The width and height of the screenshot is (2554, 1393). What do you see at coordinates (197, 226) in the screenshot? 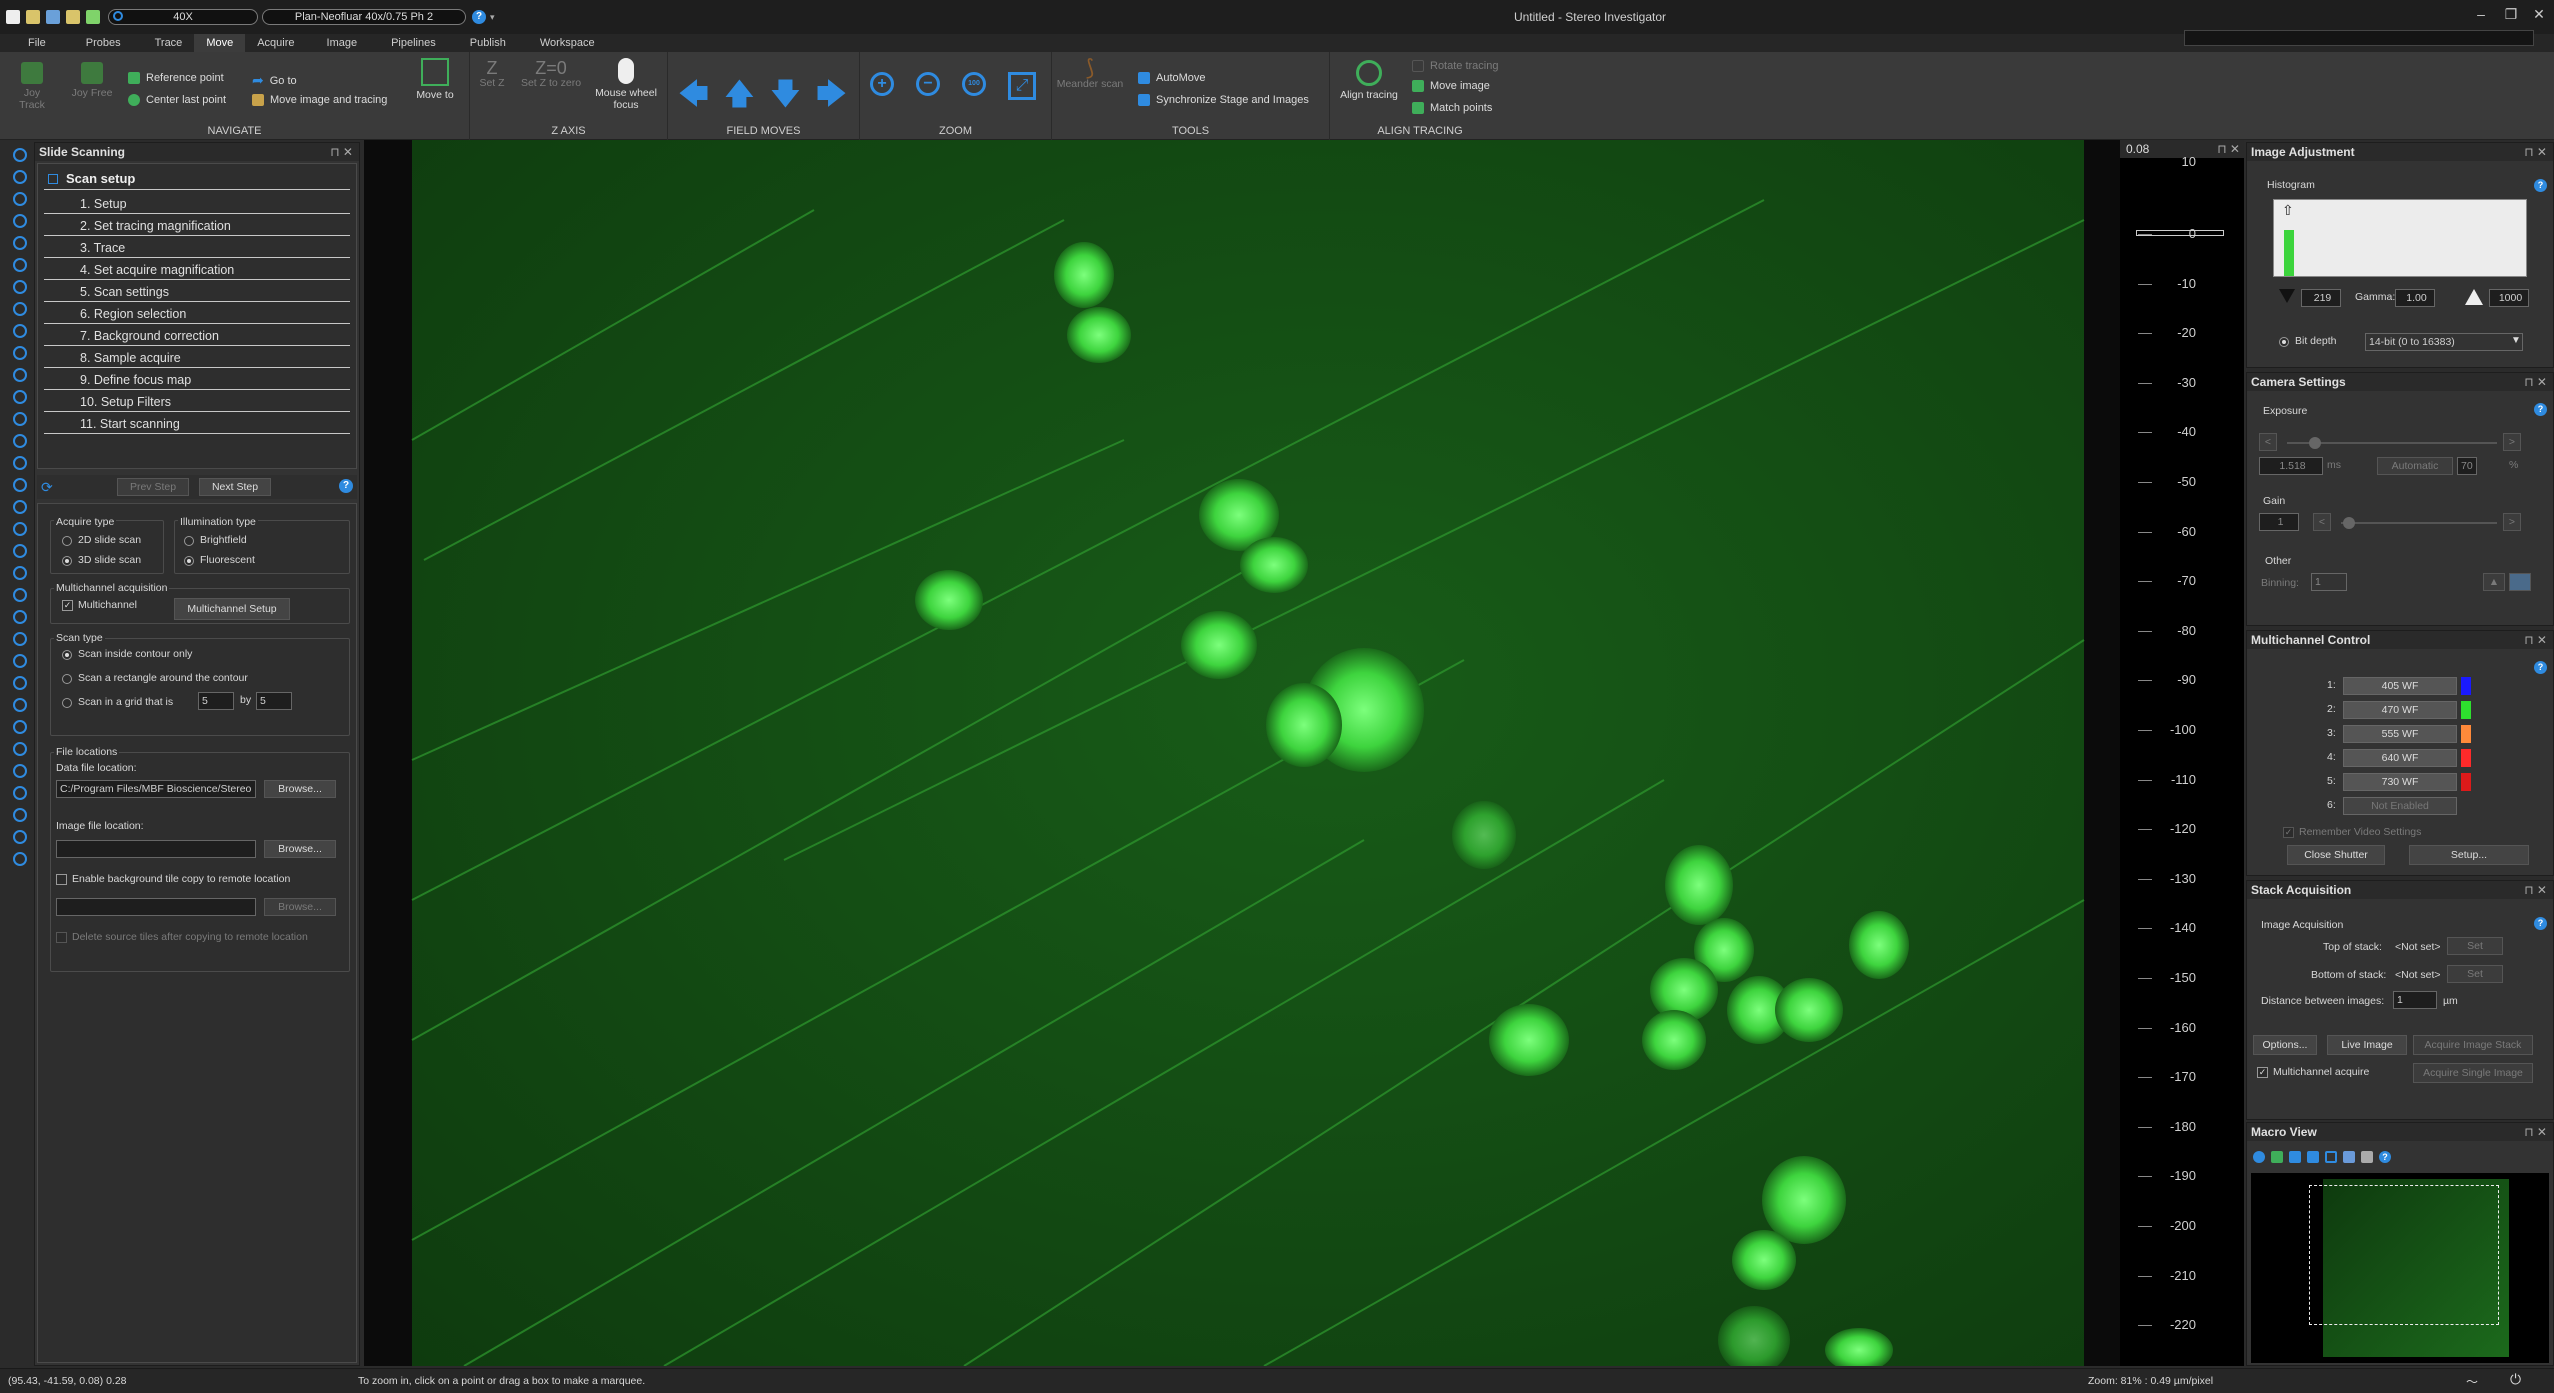
I see `step-set-tracing-magnification: 2. Set tracing magnification` at bounding box center [197, 226].